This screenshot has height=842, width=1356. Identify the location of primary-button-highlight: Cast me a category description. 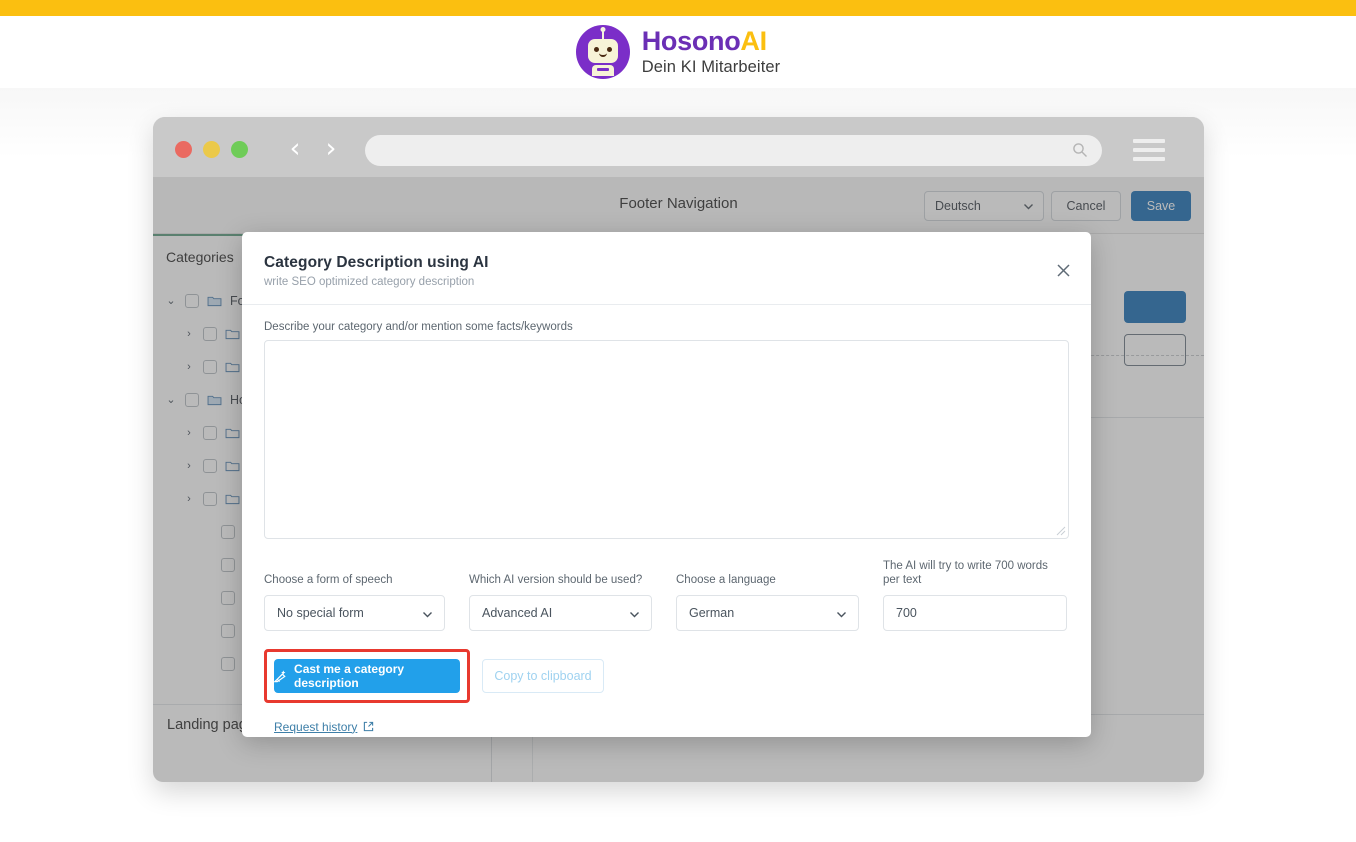
(367, 675).